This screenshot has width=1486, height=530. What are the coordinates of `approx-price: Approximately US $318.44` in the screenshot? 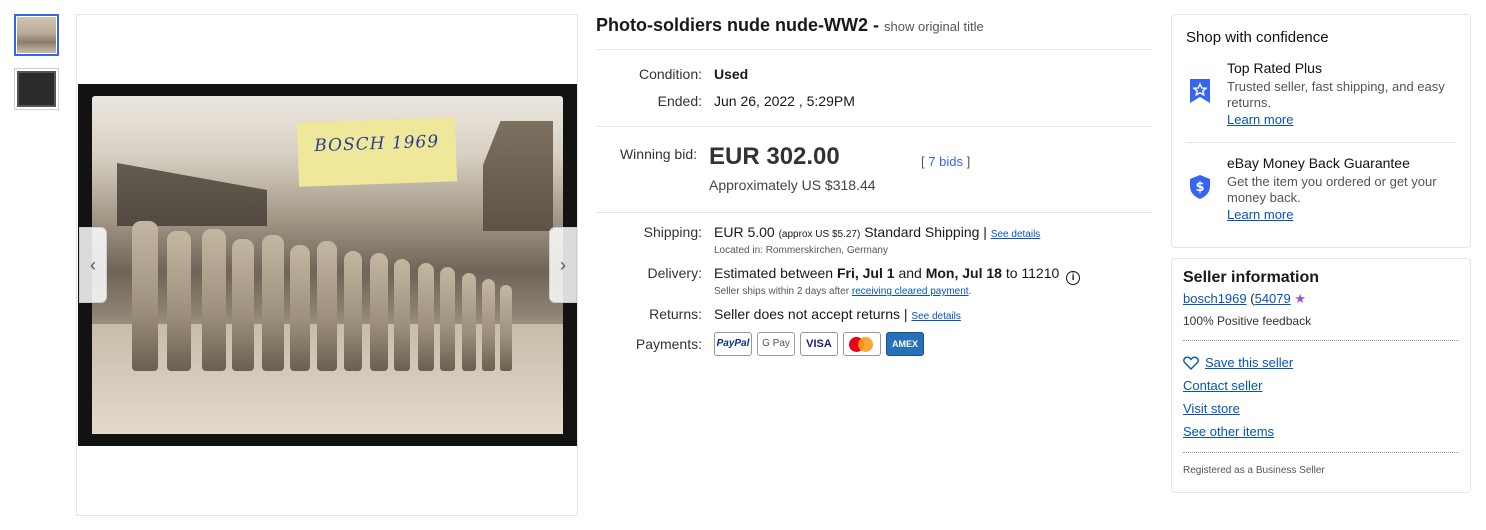 It's located at (792, 185).